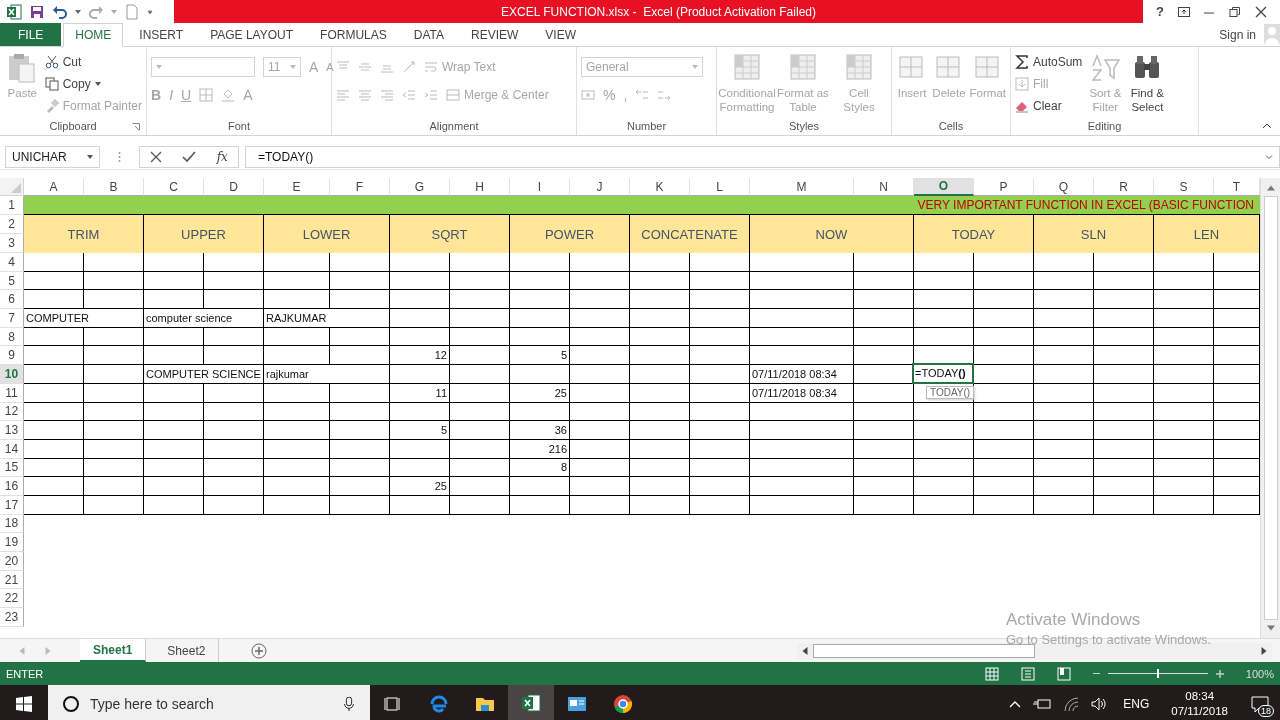 Image resolution: width=1280 pixels, height=720 pixels. I want to click on ribbon-tab: INSERT, so click(161, 34).